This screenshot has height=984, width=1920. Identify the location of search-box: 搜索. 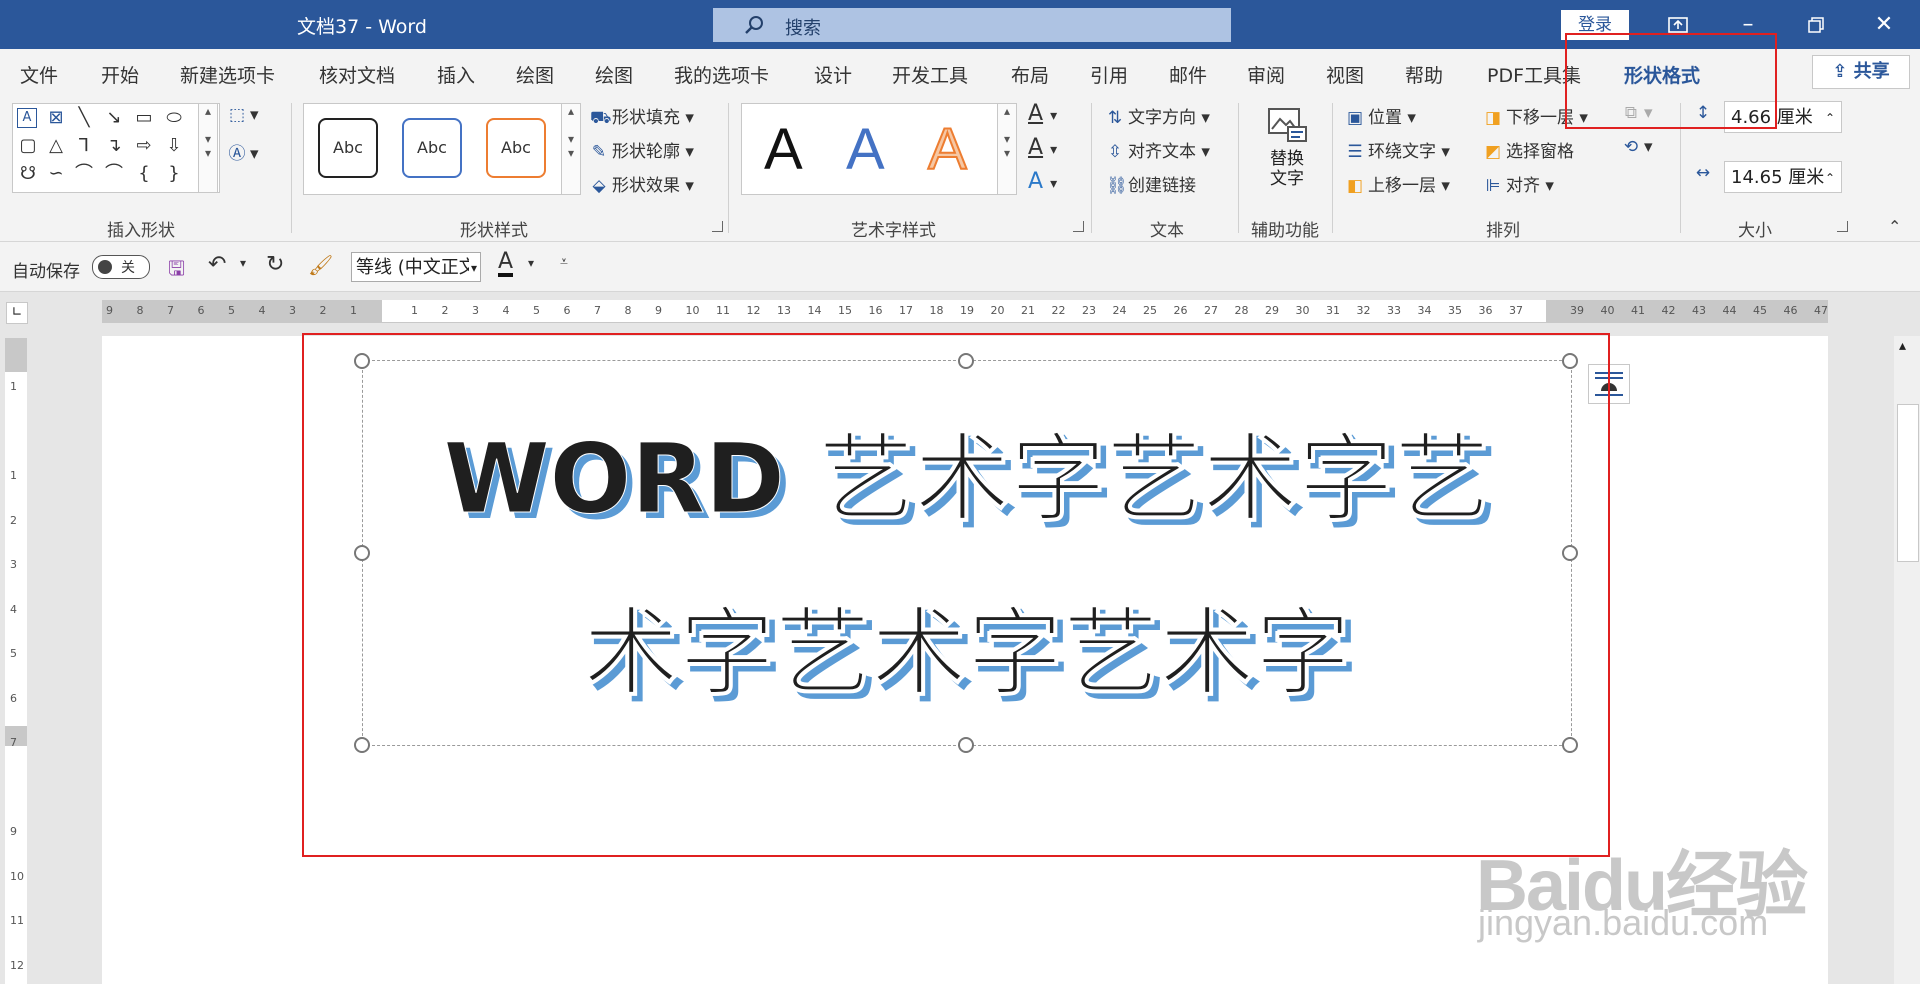
(972, 25).